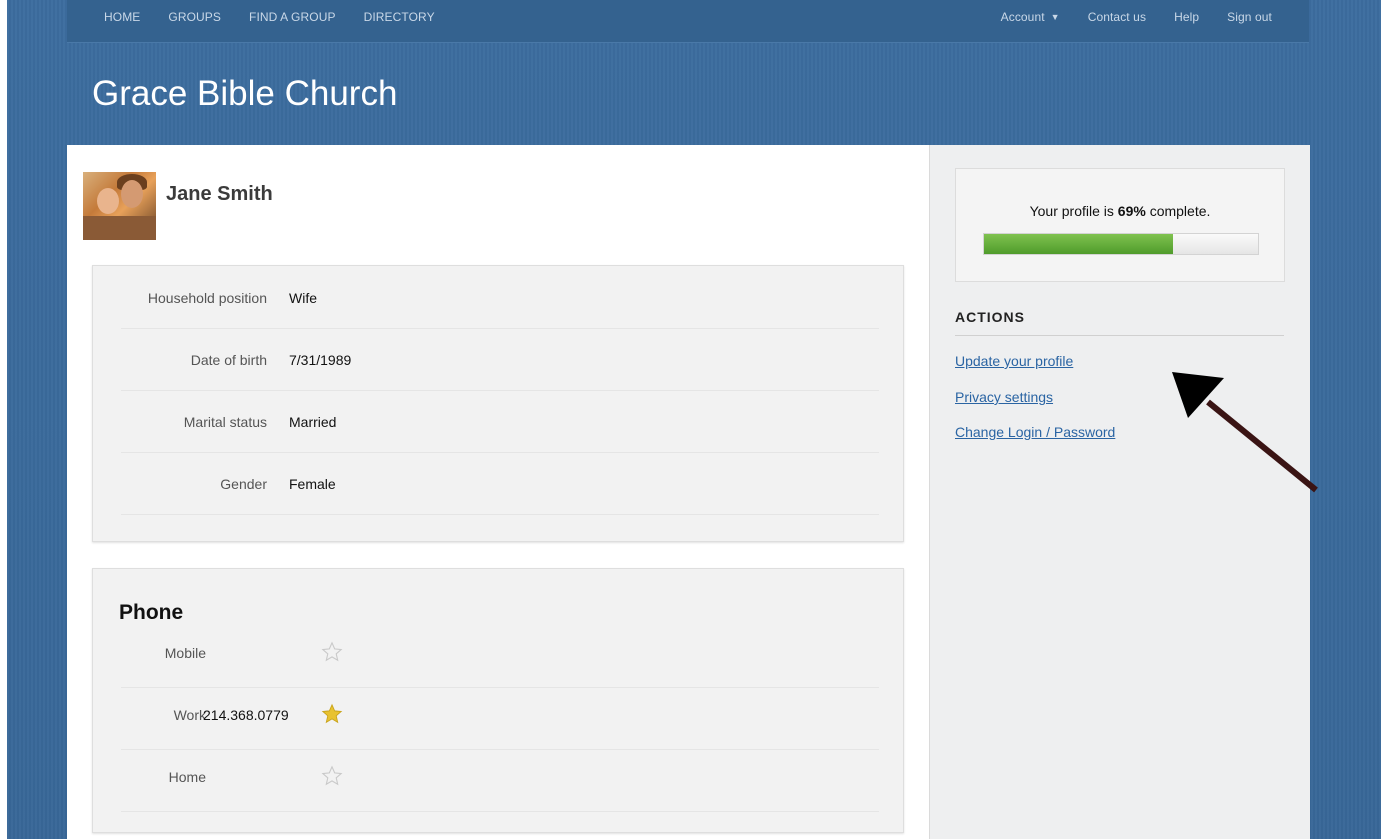  Describe the element at coordinates (990, 317) in the screenshot. I see `actions-heading: ACTIONS` at that location.